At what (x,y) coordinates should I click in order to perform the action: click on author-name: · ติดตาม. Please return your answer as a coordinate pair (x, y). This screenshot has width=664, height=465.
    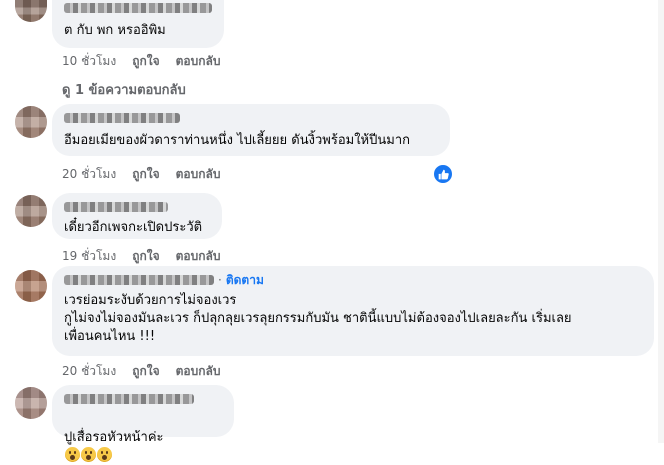
    Looking at the image, I should click on (353, 280).